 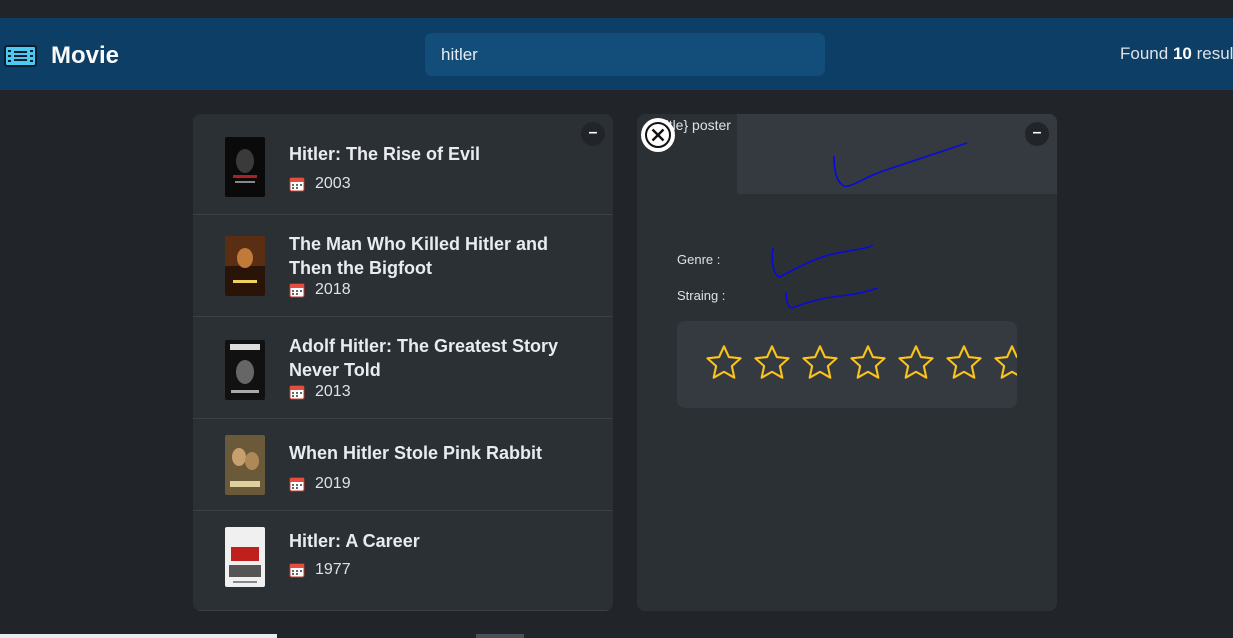 I want to click on genre-scribble, so click(x=822, y=261).